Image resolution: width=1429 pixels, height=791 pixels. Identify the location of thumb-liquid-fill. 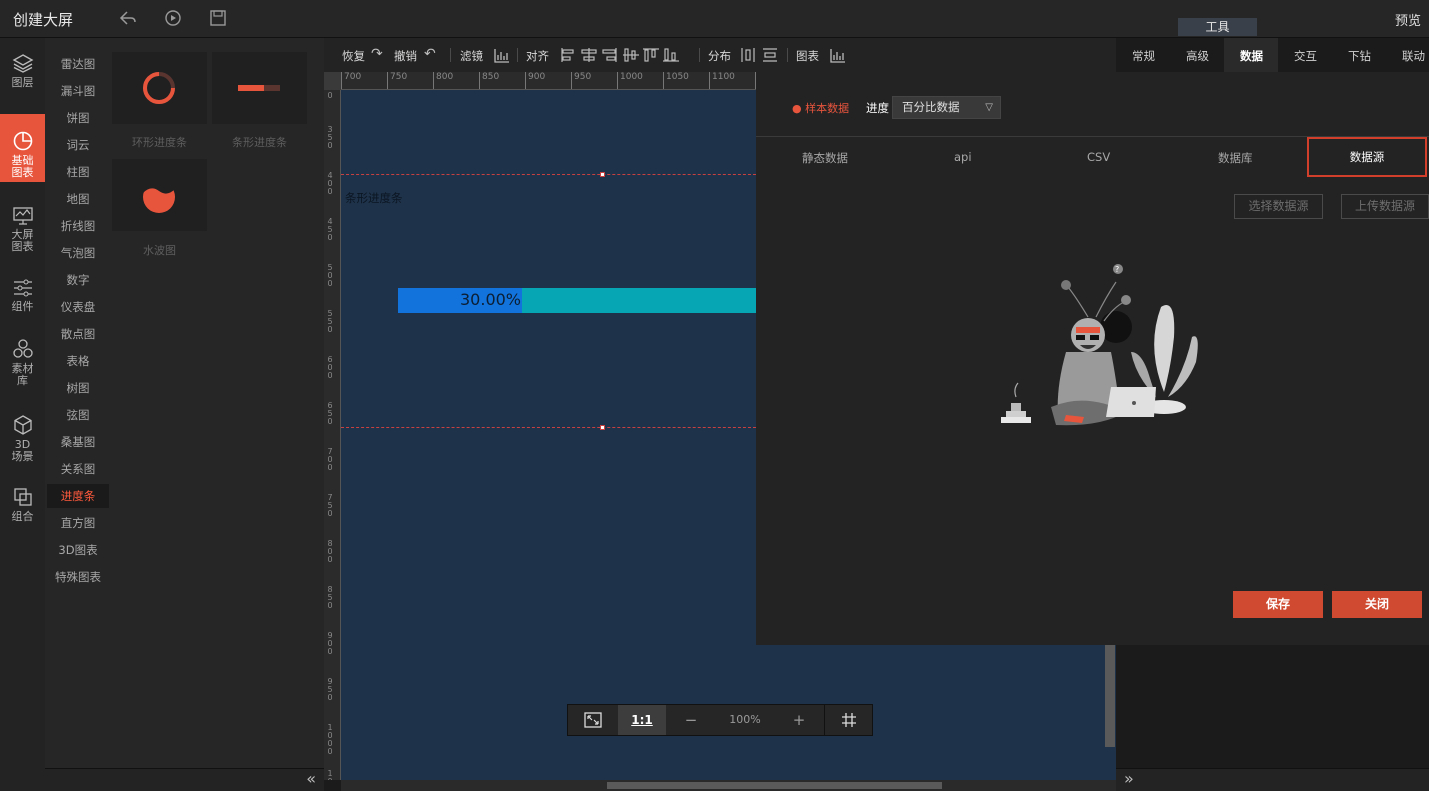
(159, 195).